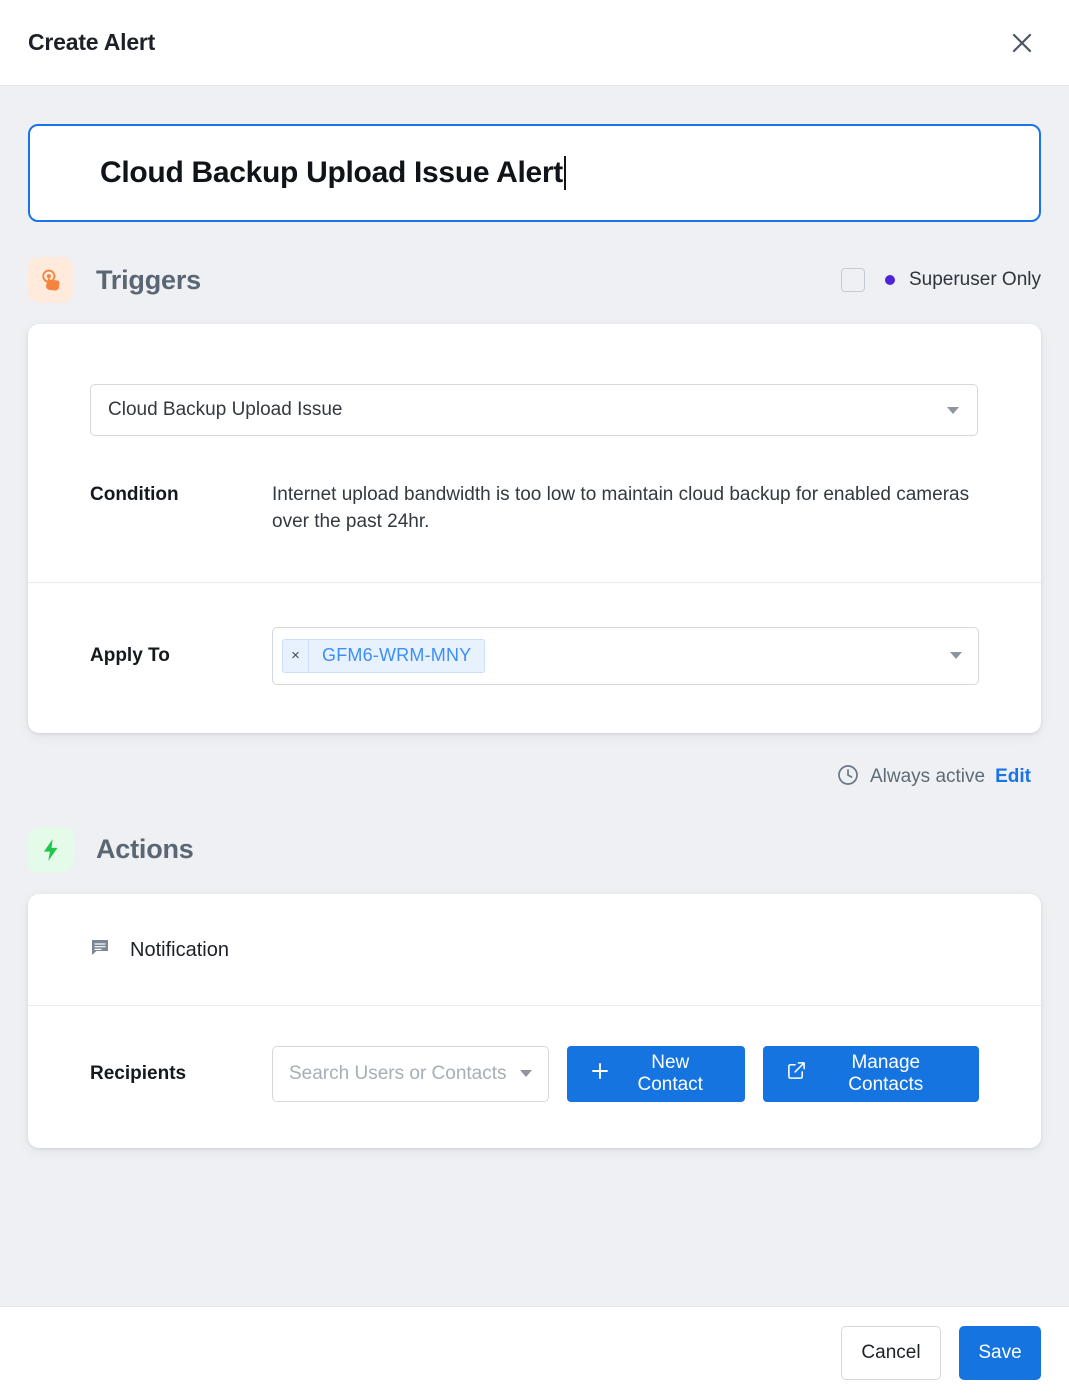 The width and height of the screenshot is (1069, 1398). Describe the element at coordinates (296, 655) in the screenshot. I see `chip-remove-icon: ×` at that location.